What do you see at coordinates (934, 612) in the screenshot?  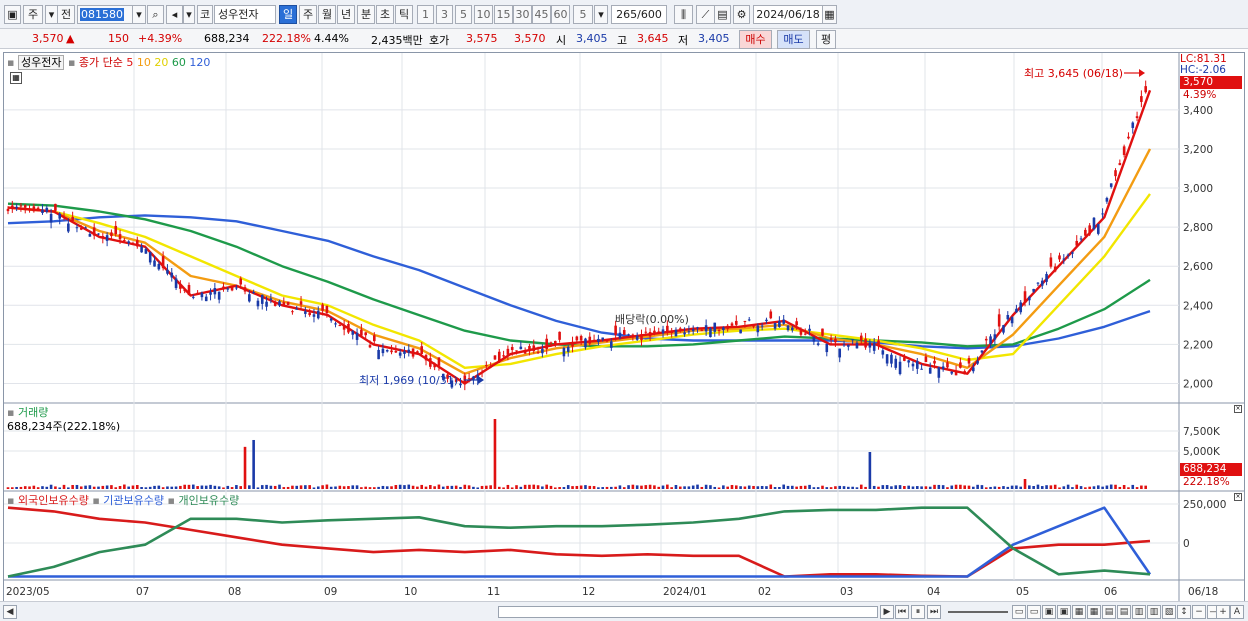 I see `last-page-icon: ⏭` at bounding box center [934, 612].